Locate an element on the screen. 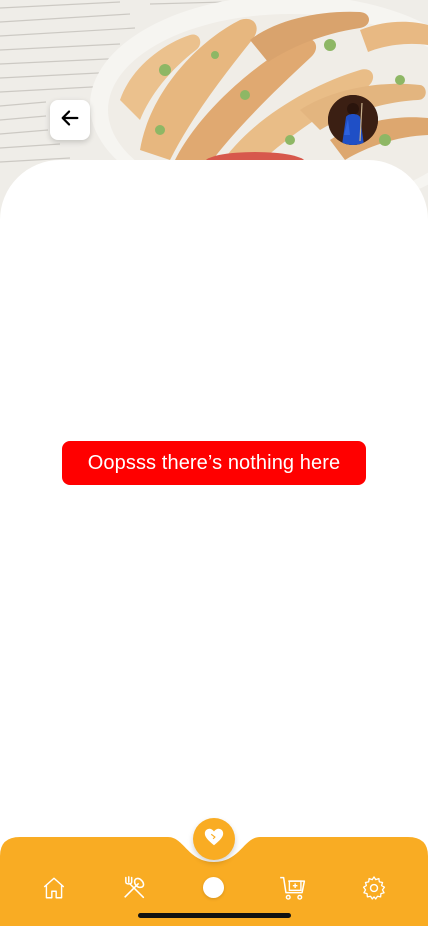 Image resolution: width=428 pixels, height=926 pixels. tab-home is located at coordinates (54, 890).